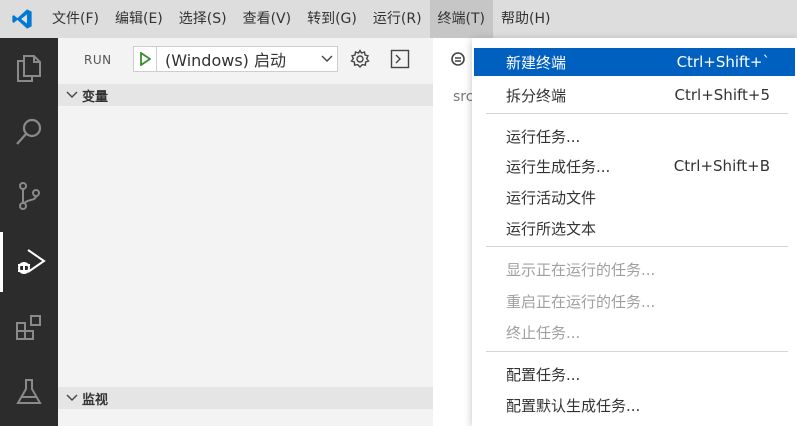 The height and width of the screenshot is (426, 797). What do you see at coordinates (245, 95) in the screenshot?
I see `variables-section-header: 变量` at bounding box center [245, 95].